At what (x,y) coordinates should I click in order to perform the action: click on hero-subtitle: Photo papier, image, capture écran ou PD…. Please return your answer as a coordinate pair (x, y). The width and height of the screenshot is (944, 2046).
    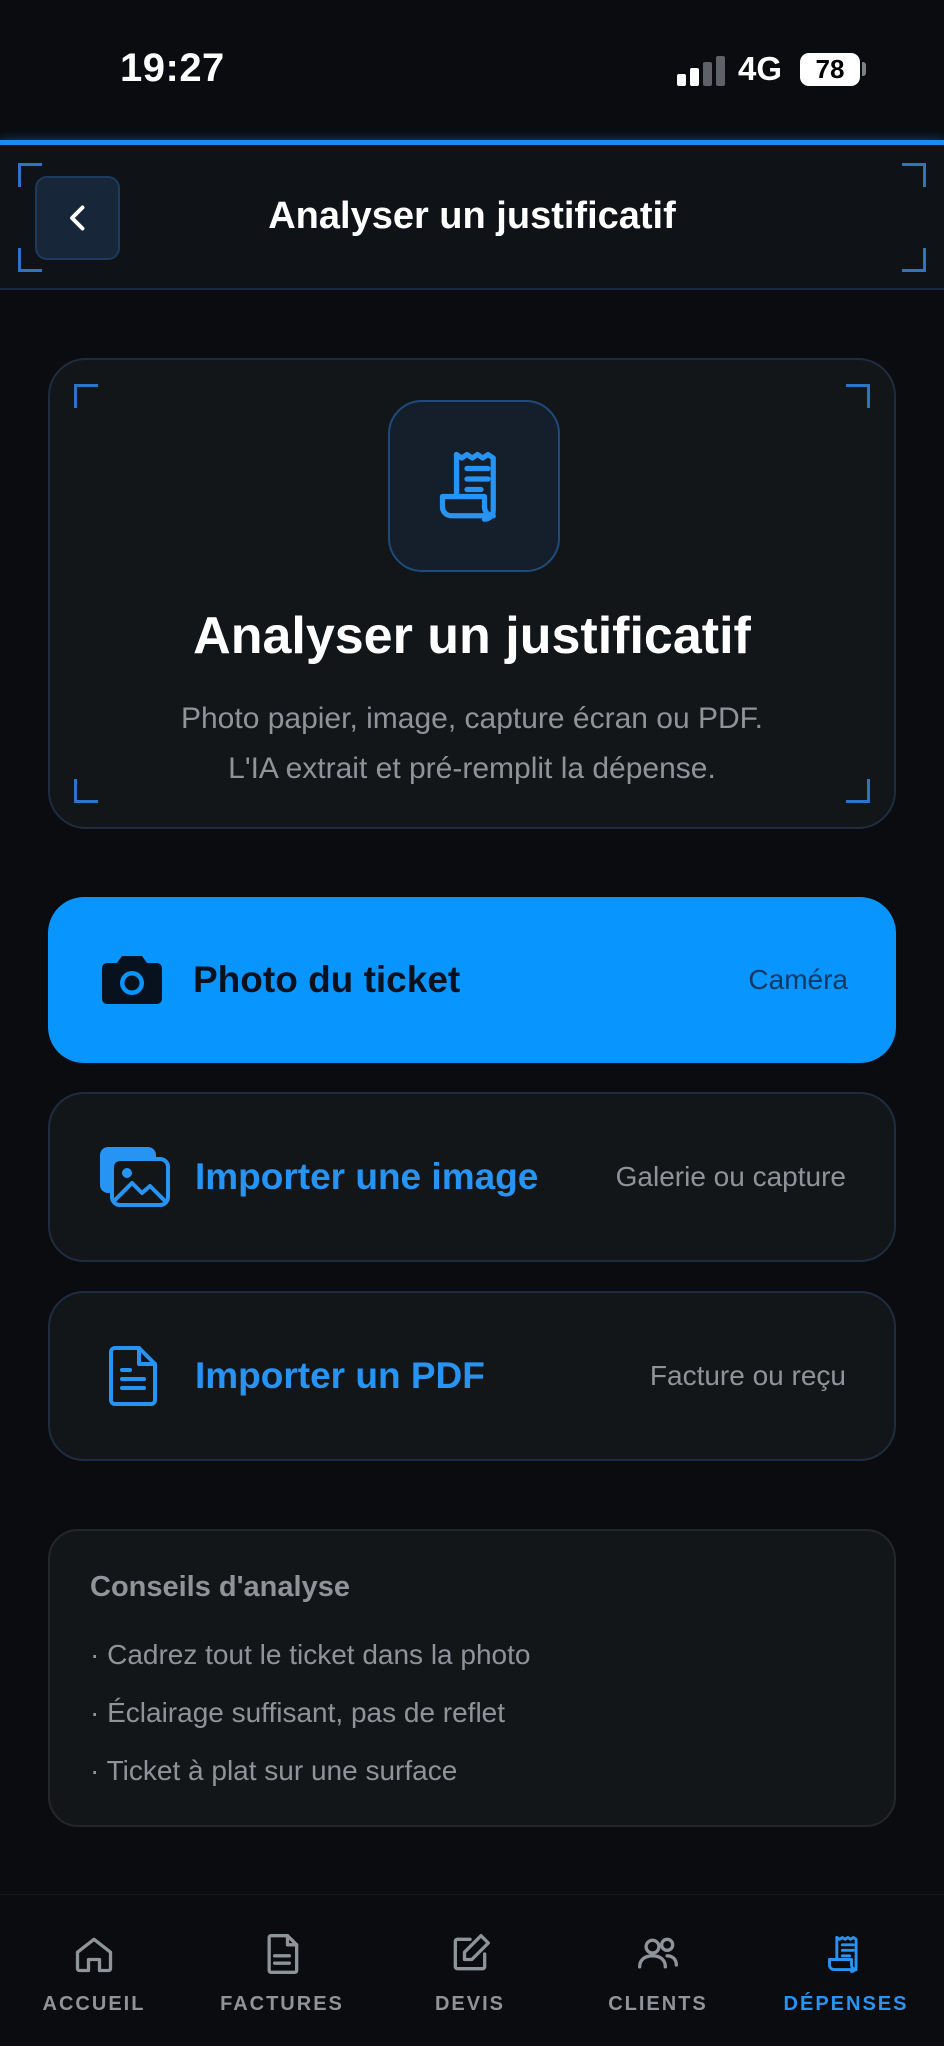
    Looking at the image, I should click on (472, 744).